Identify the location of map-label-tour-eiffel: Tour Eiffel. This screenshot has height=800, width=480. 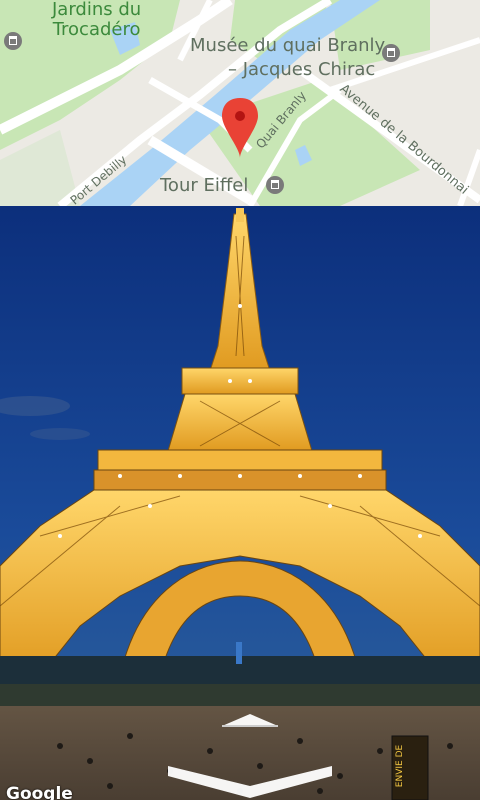
(204, 186).